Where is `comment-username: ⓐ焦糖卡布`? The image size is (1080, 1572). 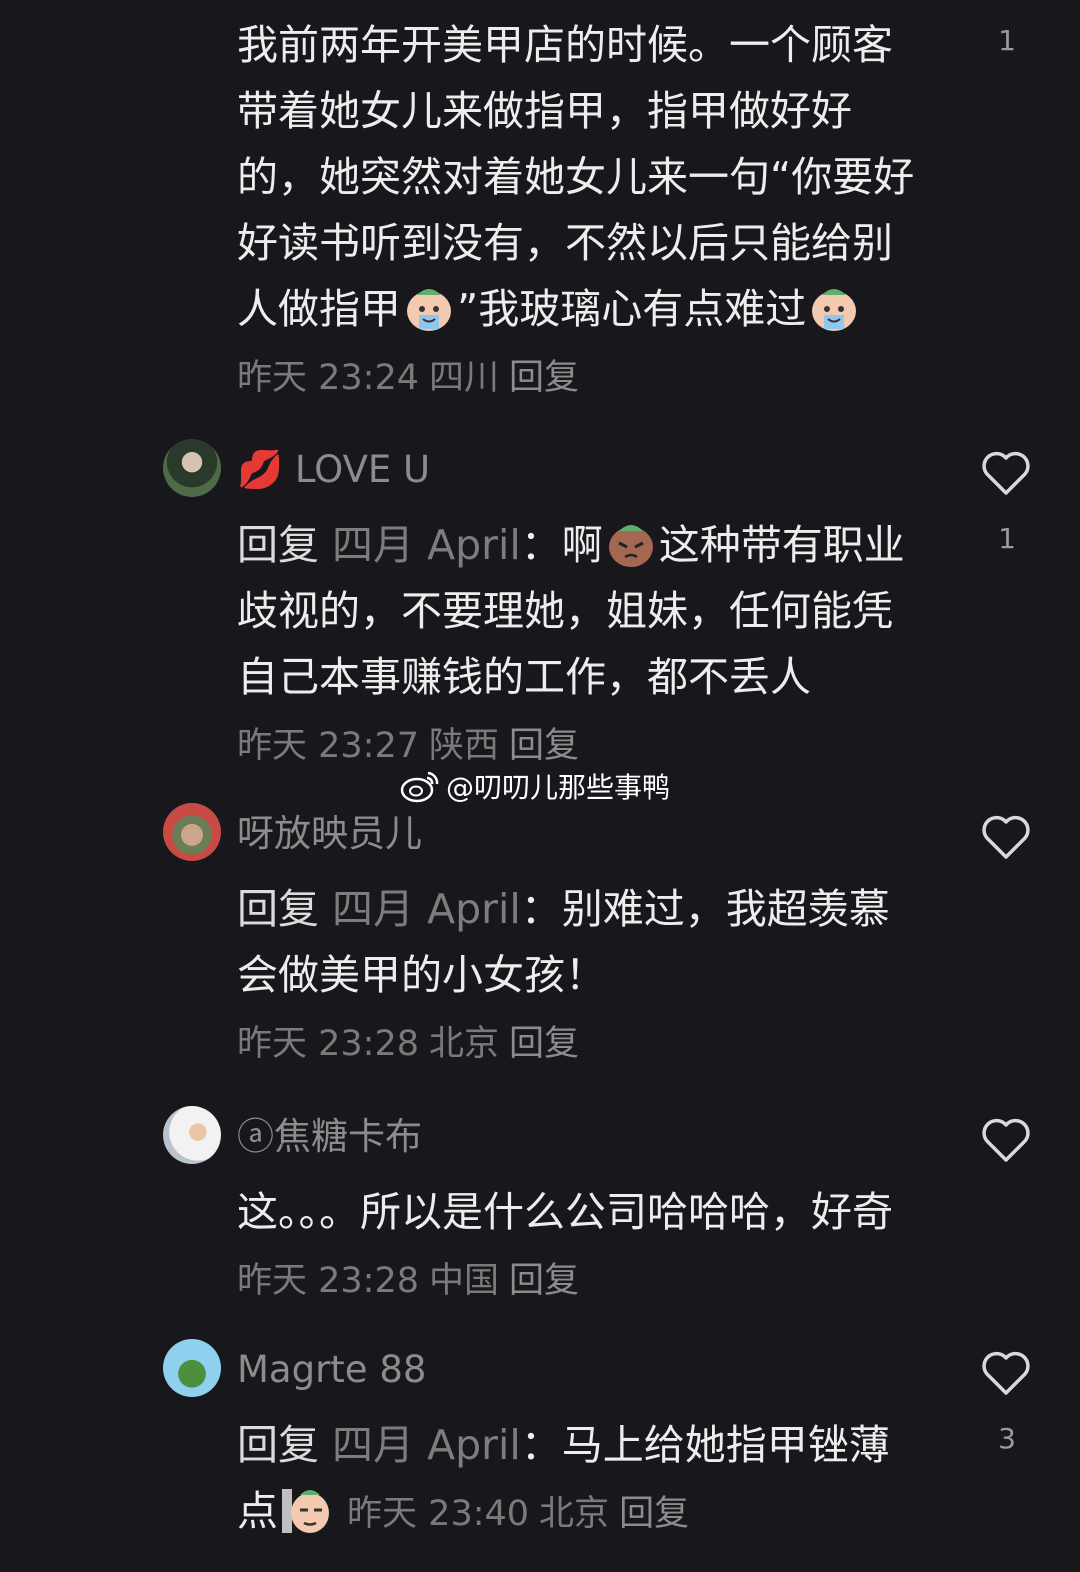
comment-username: ⓐ焦糖卡布 is located at coordinates (329, 1137).